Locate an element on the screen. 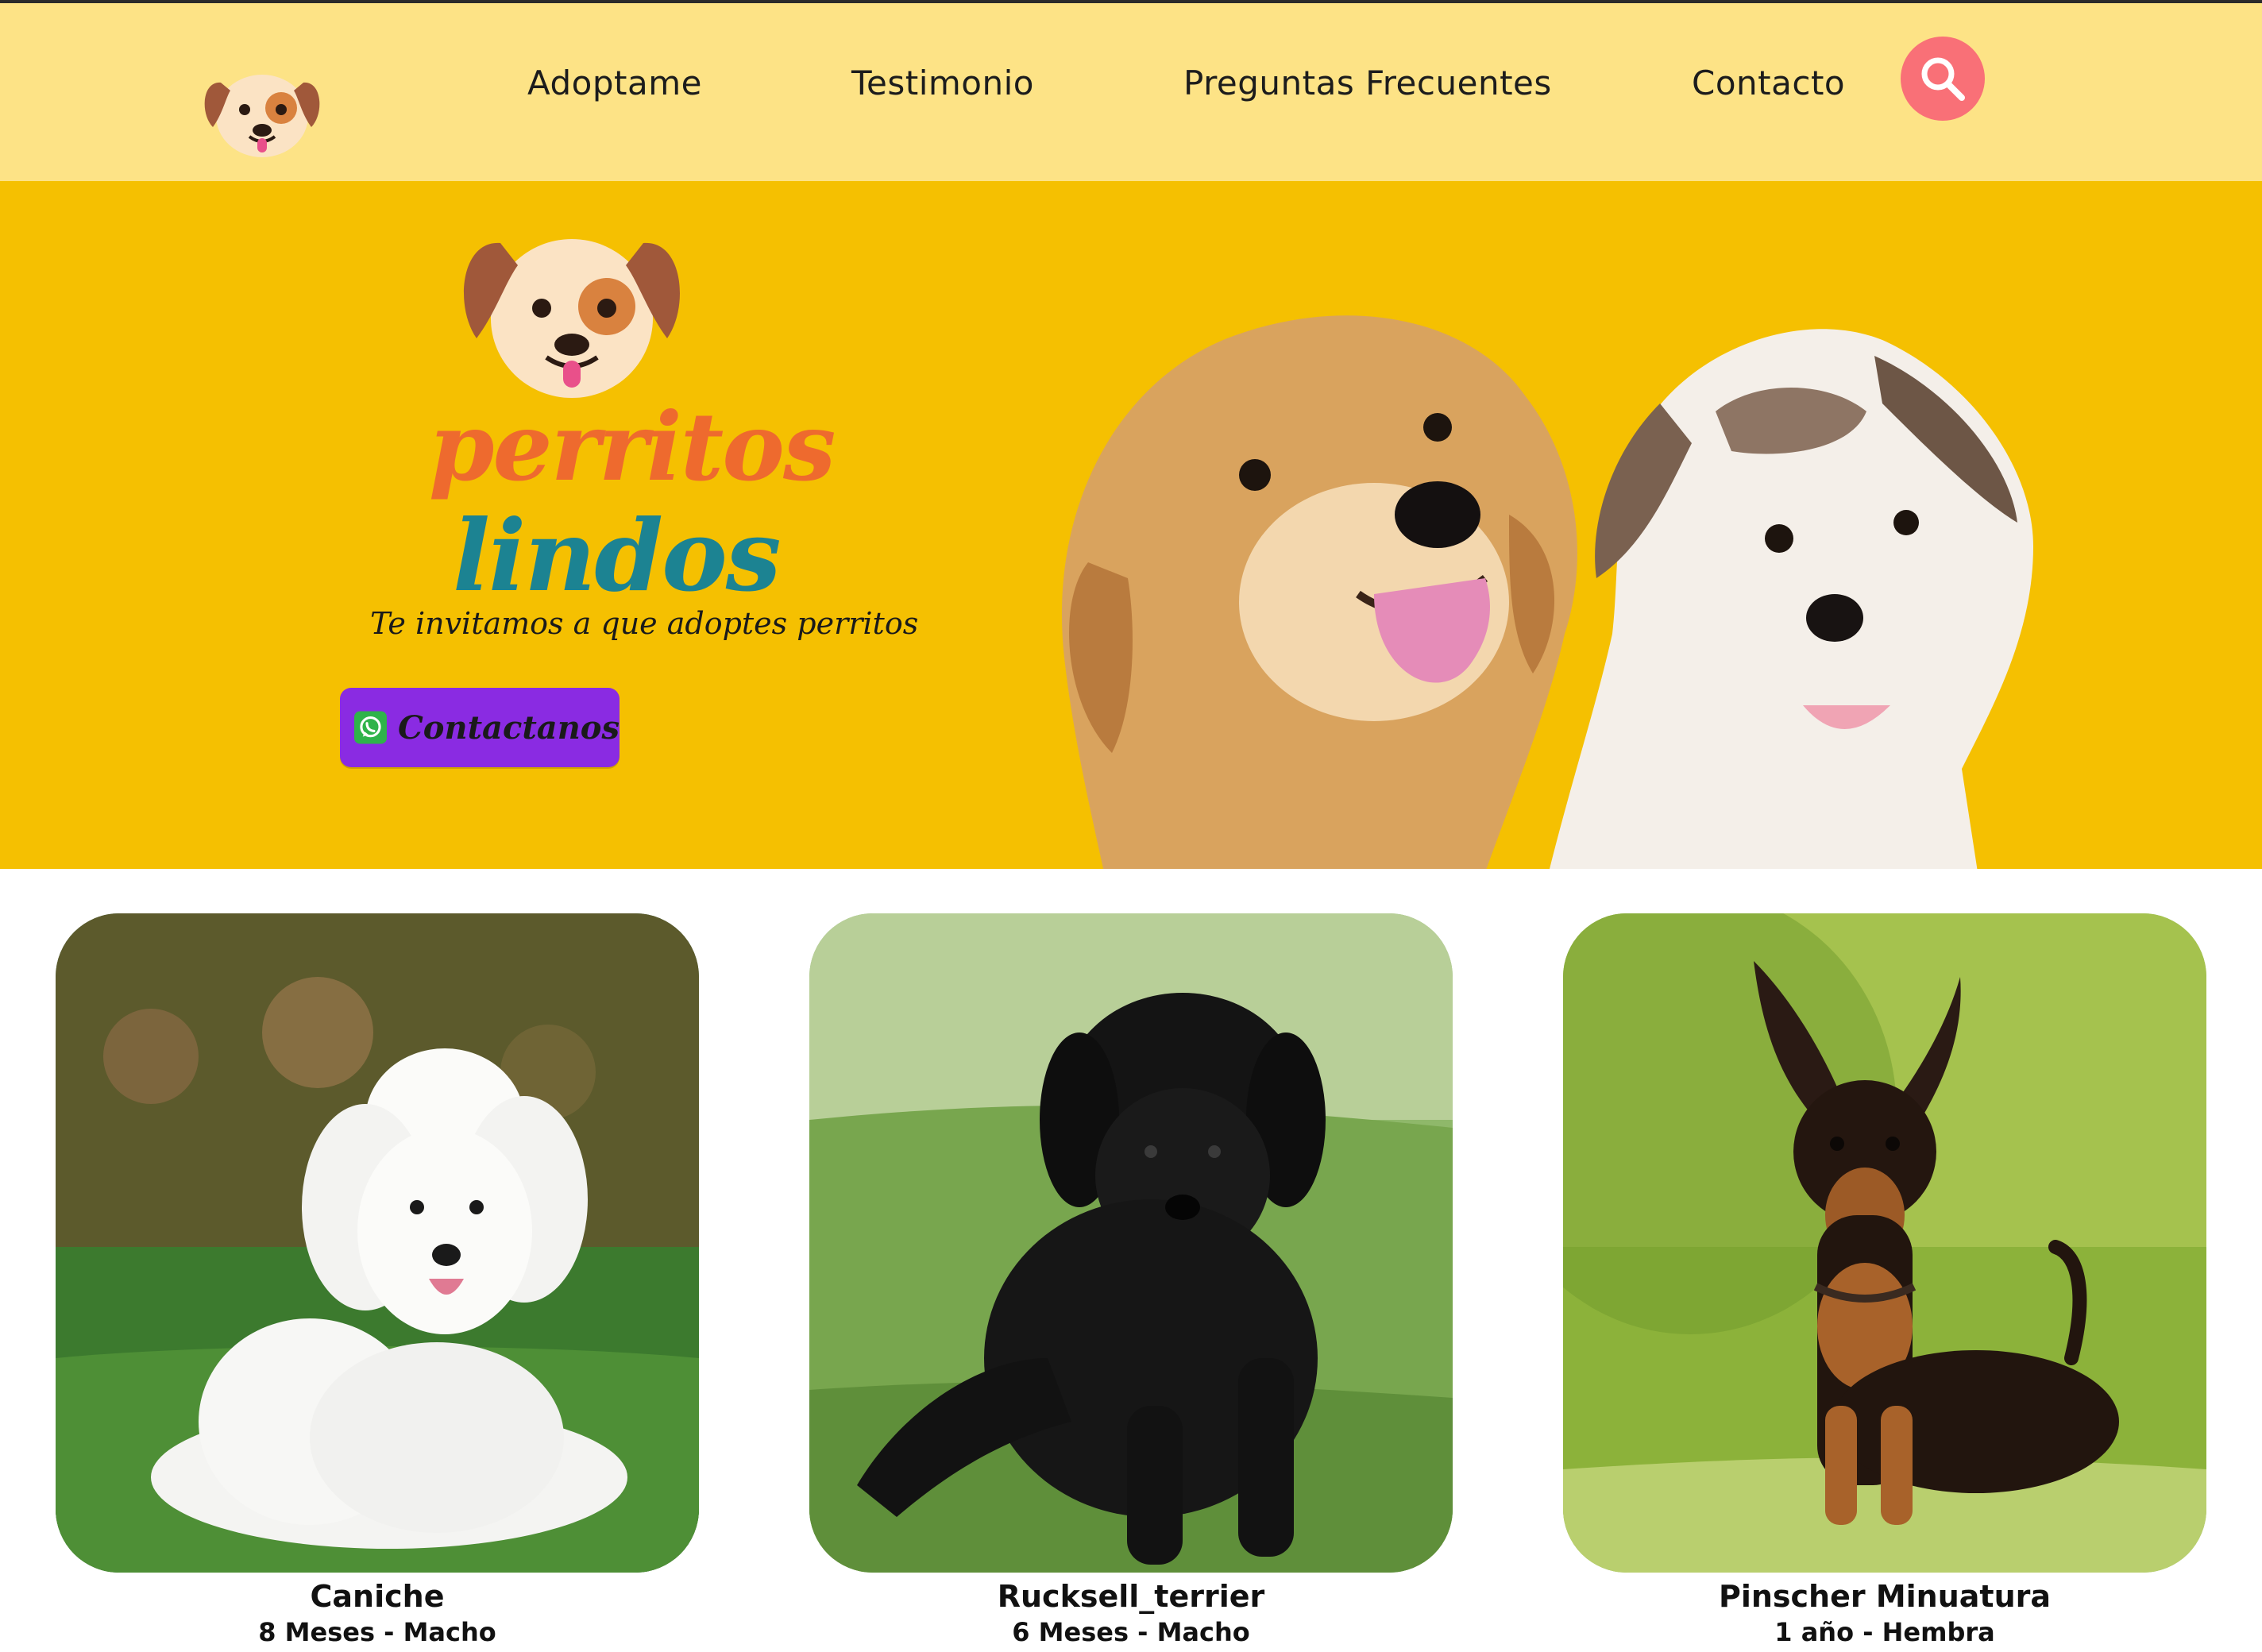 This screenshot has height=1652, width=2262. nav-preguntas-frecuentes: Preguntas Frecuentes is located at coordinates (1367, 83).